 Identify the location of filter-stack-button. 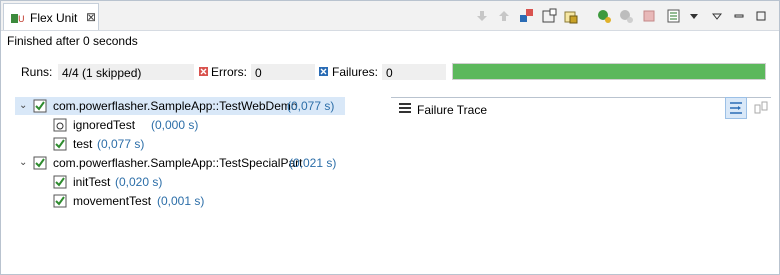
(736, 108).